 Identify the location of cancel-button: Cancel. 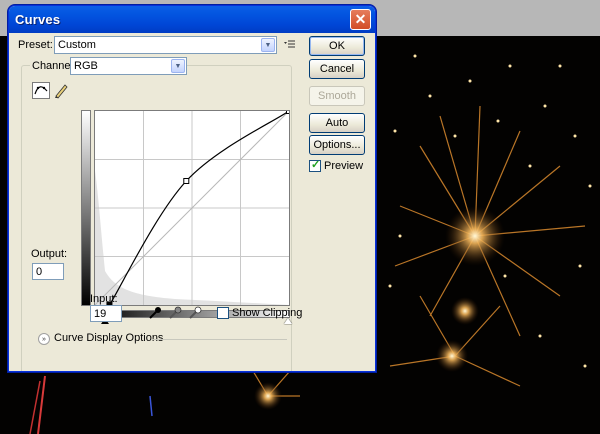
(337, 69).